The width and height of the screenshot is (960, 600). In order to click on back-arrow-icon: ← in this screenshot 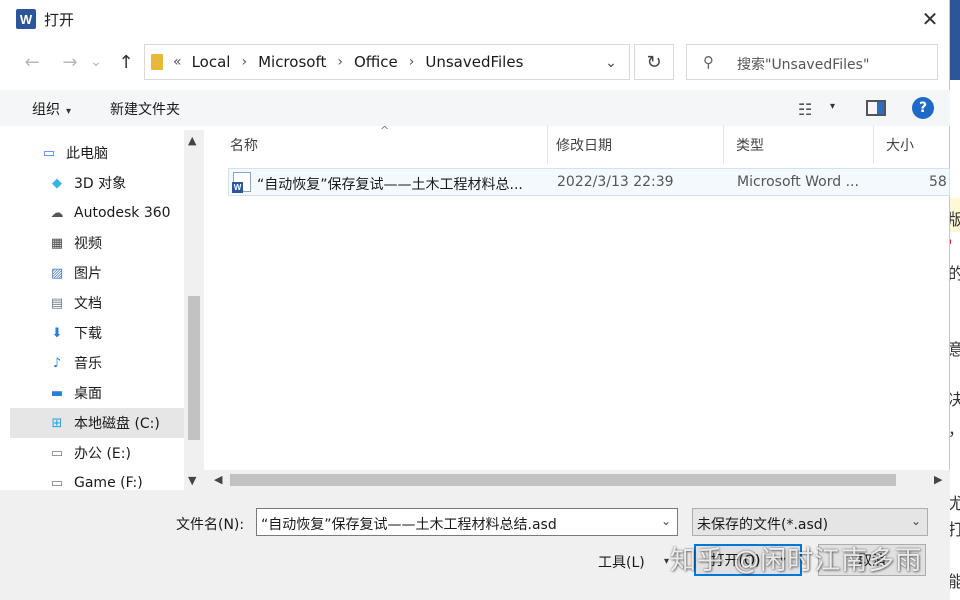, I will do `click(32, 62)`.